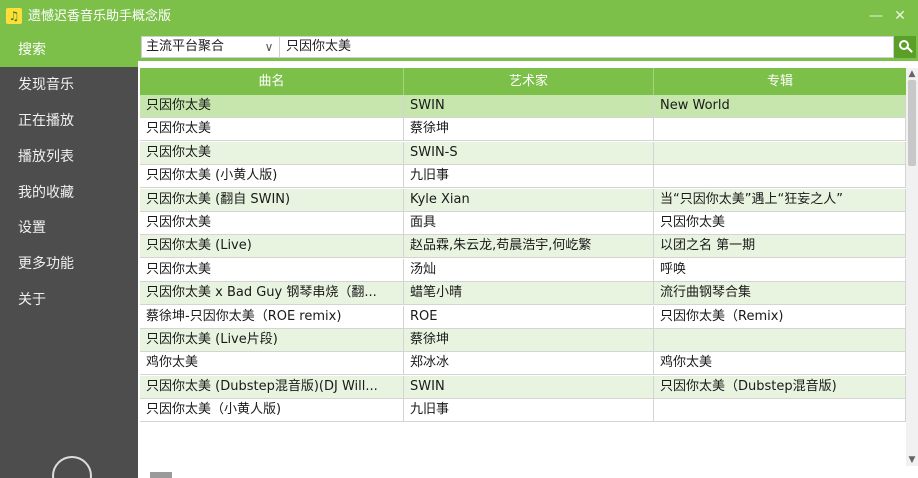 Image resolution: width=918 pixels, height=478 pixels. What do you see at coordinates (912, 267) in the screenshot?
I see `scrollbar: ▲ ▼` at bounding box center [912, 267].